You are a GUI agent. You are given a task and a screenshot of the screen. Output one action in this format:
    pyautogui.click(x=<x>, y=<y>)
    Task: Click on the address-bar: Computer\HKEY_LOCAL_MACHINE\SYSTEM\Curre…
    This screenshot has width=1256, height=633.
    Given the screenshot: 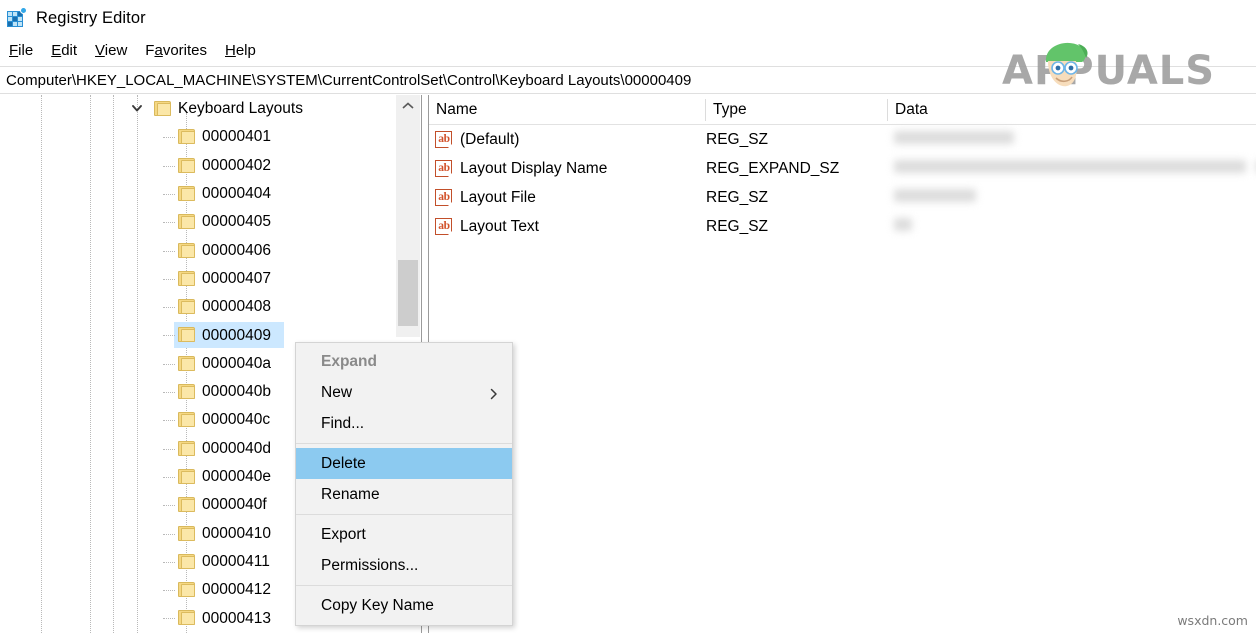 What is the action you would take?
    pyautogui.click(x=628, y=80)
    